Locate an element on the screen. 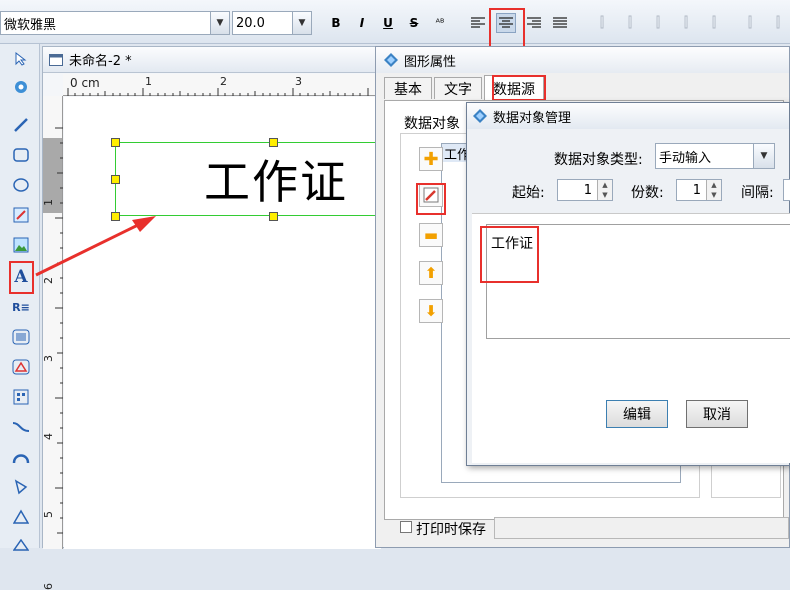 Image resolution: width=790 pixels, height=590 pixels. tools-sidebar: A R≡ is located at coordinates (20, 297).